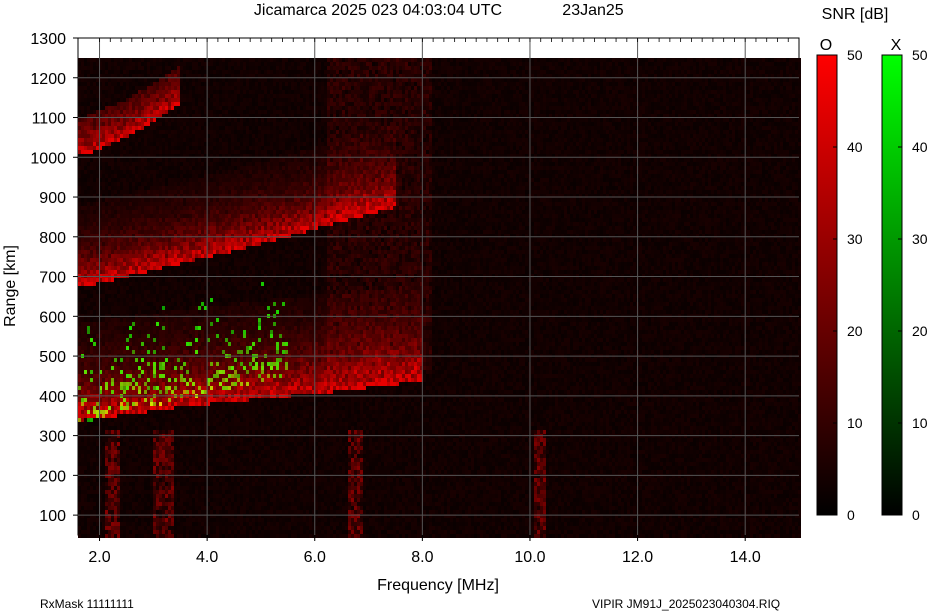  What do you see at coordinates (826, 45) in the screenshot?
I see `colorbar-o-label: O` at bounding box center [826, 45].